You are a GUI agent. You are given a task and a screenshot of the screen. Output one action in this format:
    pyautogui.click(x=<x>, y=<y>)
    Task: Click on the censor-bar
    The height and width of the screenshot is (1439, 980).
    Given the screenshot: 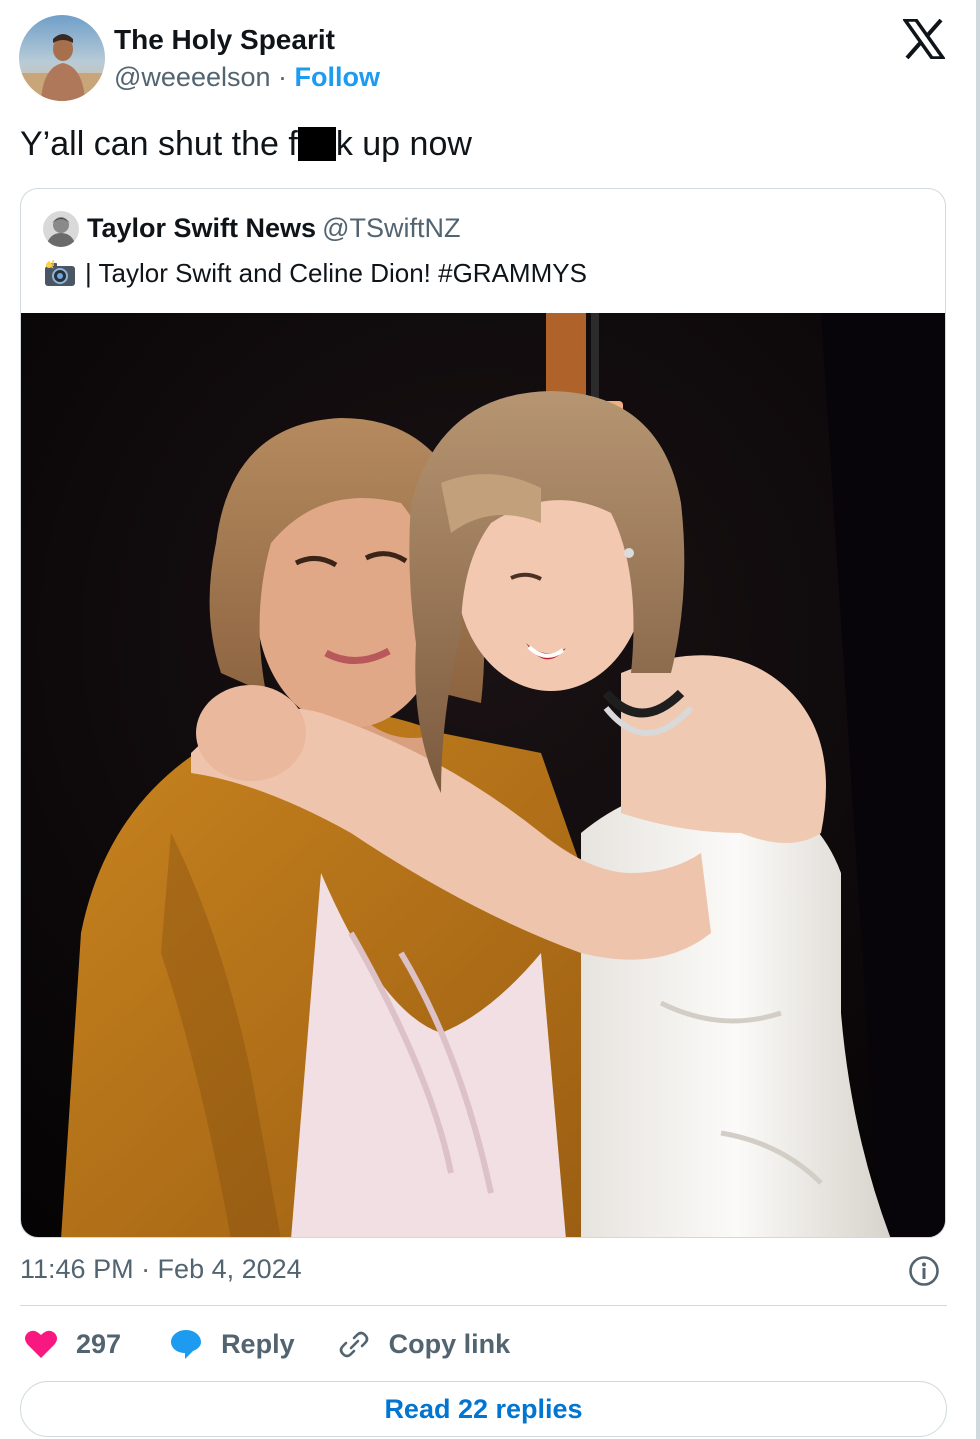 What is the action you would take?
    pyautogui.click(x=316, y=144)
    